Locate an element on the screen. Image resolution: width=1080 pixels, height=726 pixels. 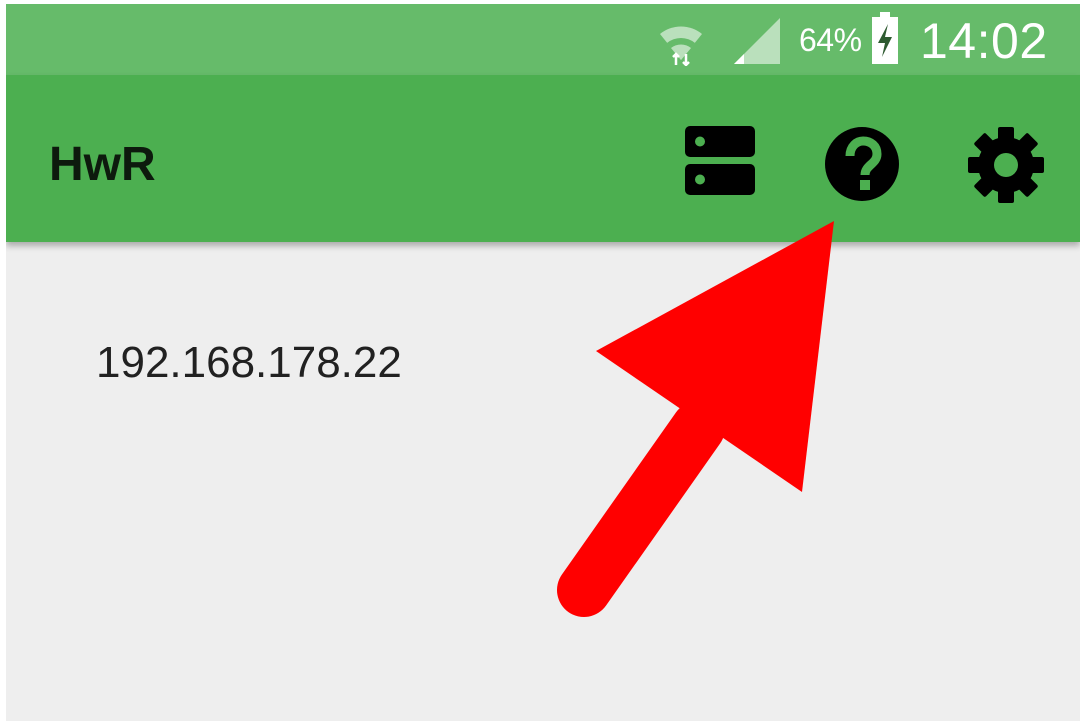
settings-icon is located at coordinates (1006, 165).